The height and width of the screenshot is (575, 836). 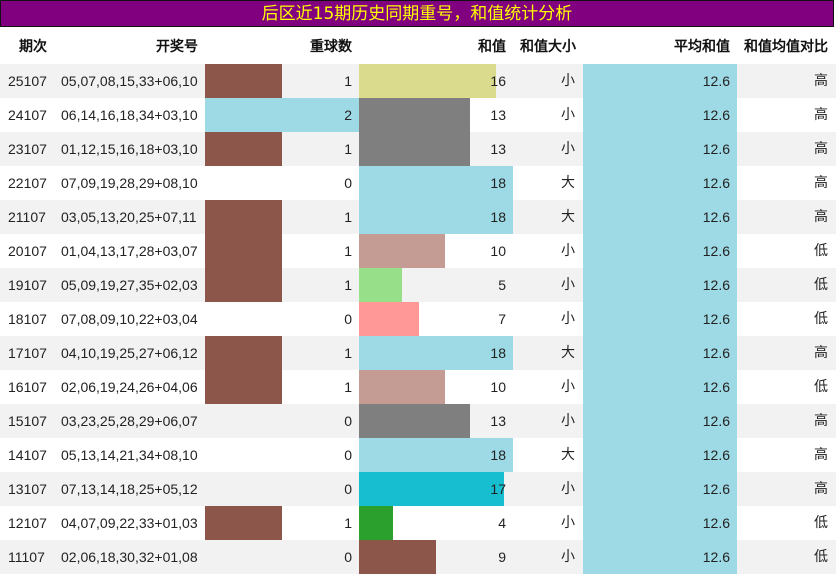 What do you see at coordinates (129, 183) in the screenshot?
I see `numbers-cell: 07,09,19,28,29+08,10` at bounding box center [129, 183].